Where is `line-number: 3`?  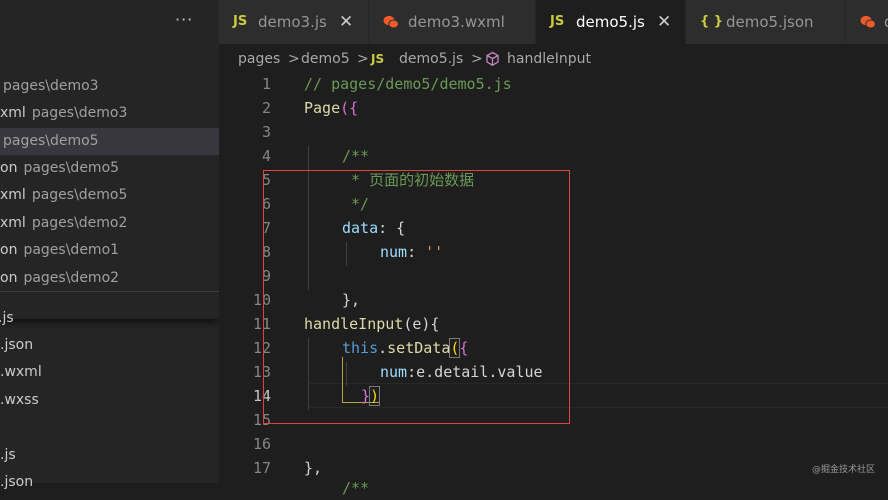
line-number: 3 is located at coordinates (266, 132).